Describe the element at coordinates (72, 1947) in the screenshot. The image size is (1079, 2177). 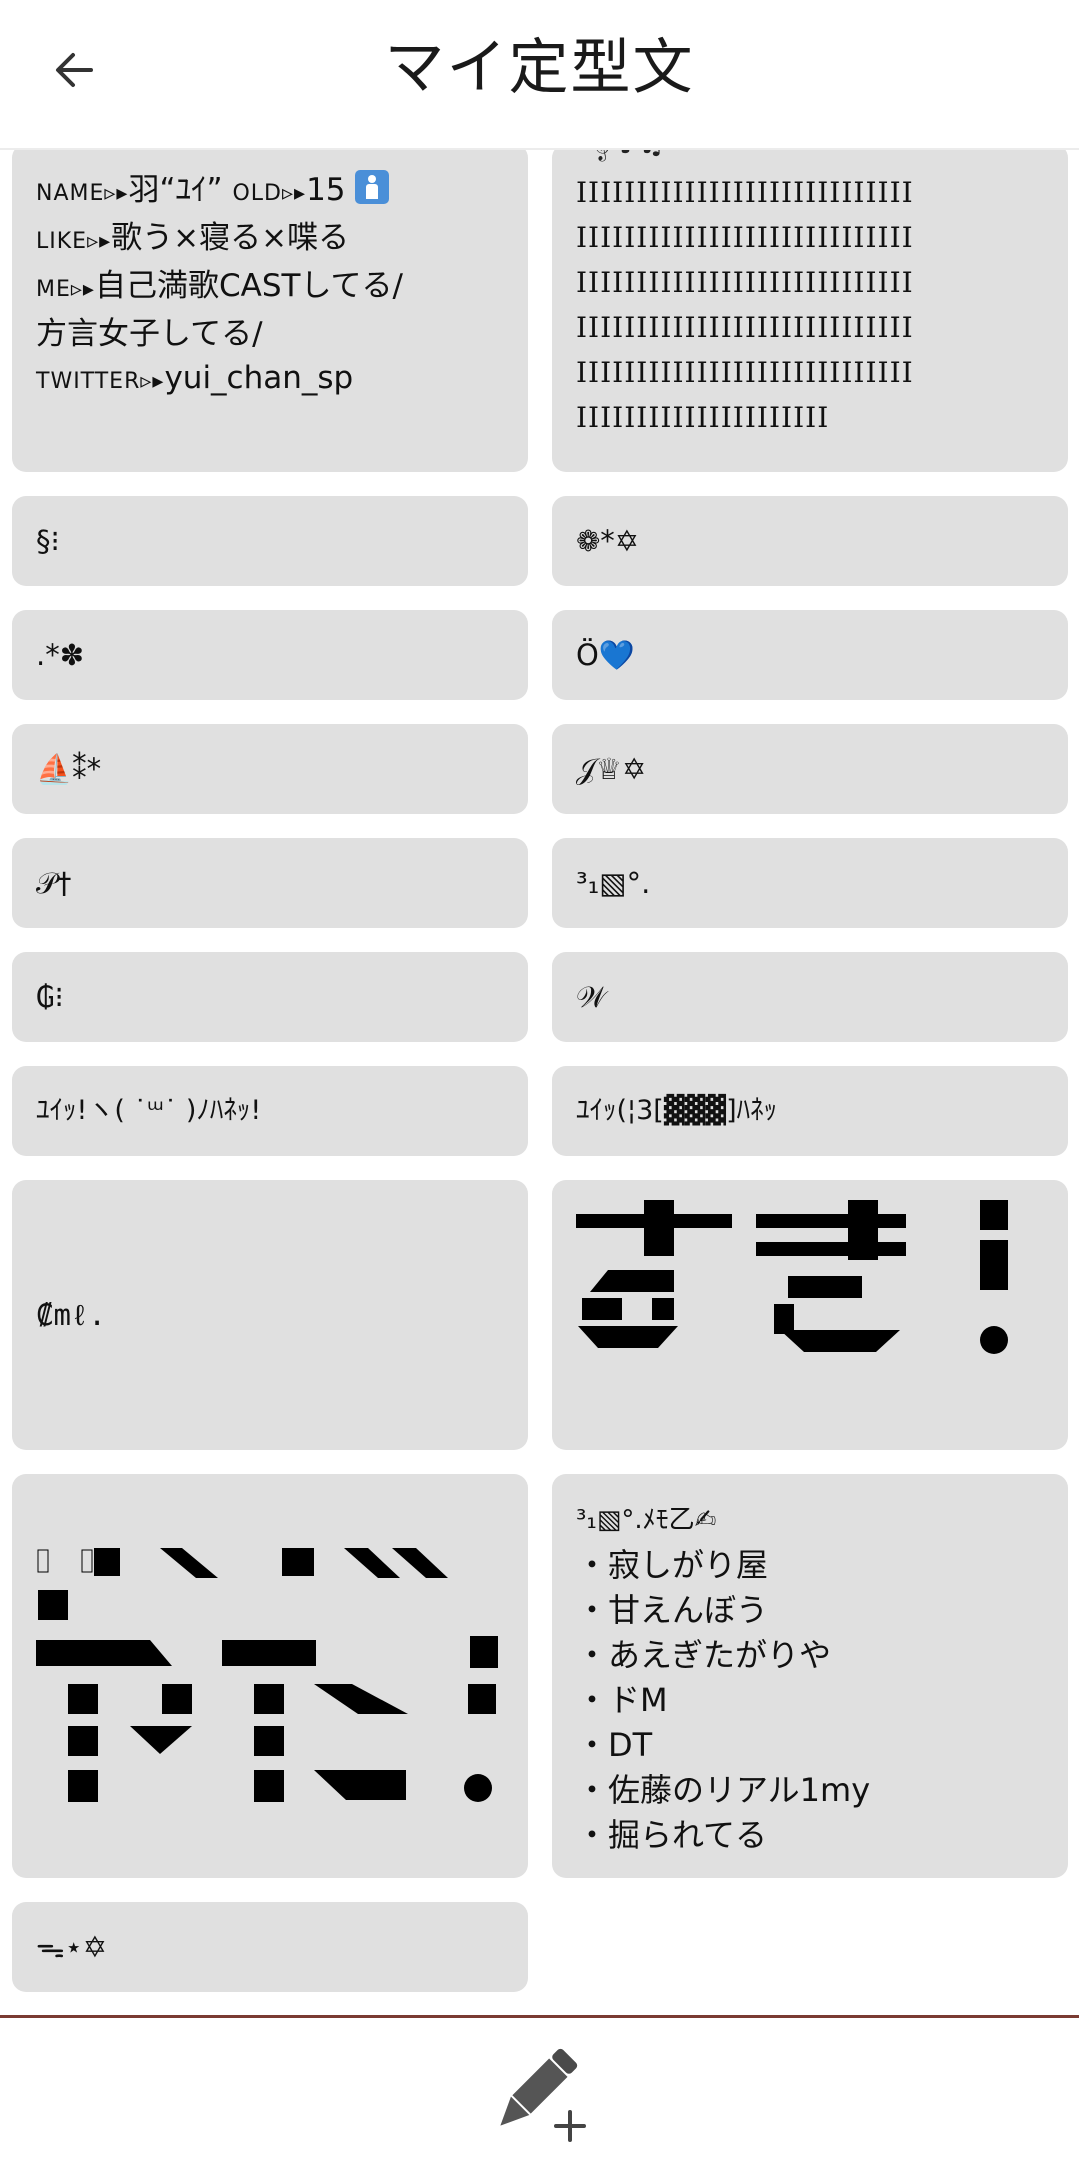
I see `phrase-text: ᯓ⋆✡` at that location.